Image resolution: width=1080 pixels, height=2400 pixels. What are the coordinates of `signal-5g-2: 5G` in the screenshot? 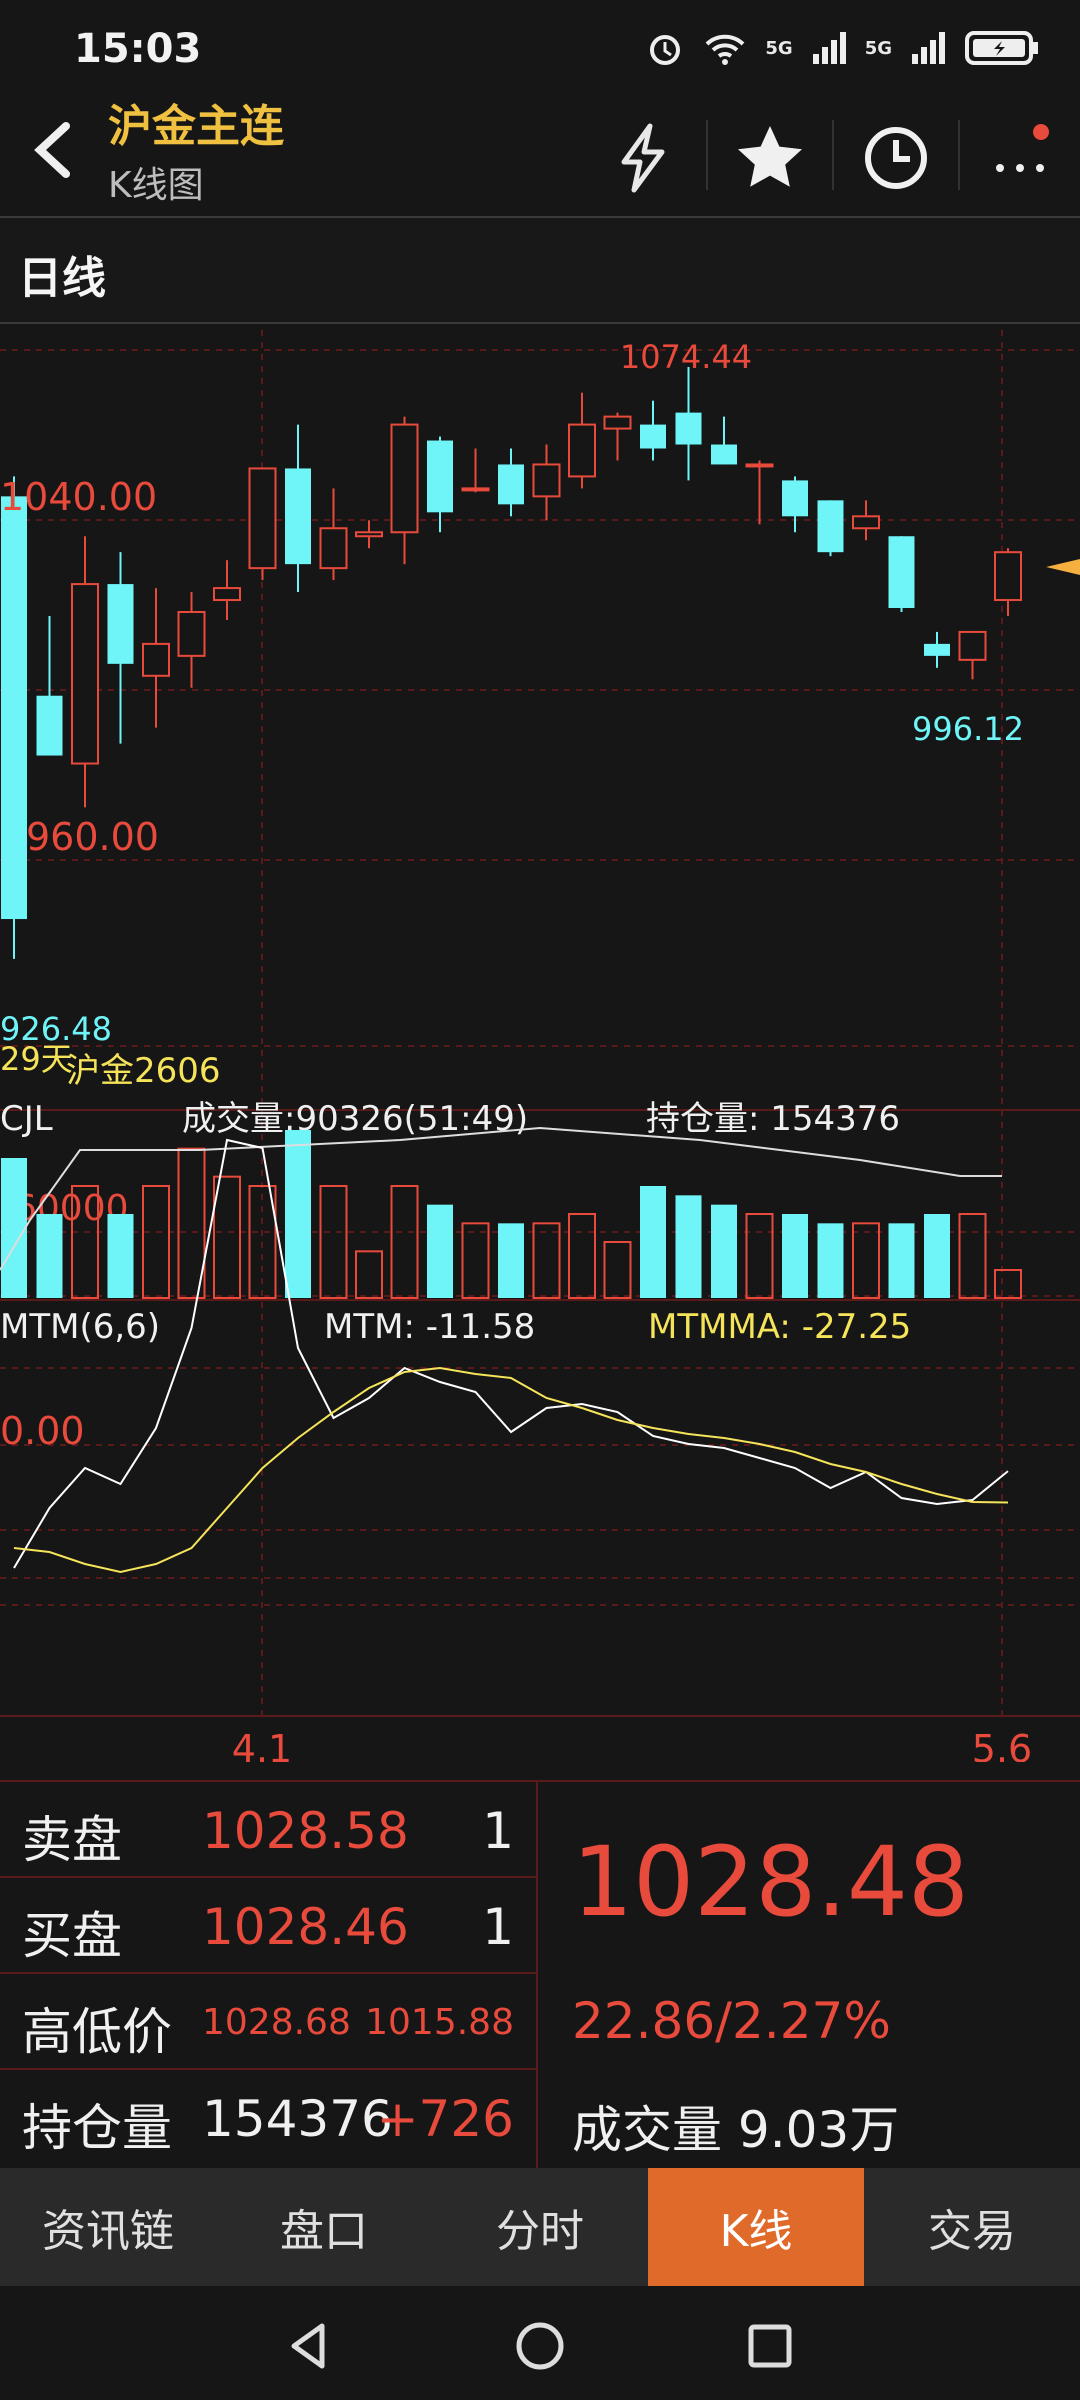 It's located at (878, 48).